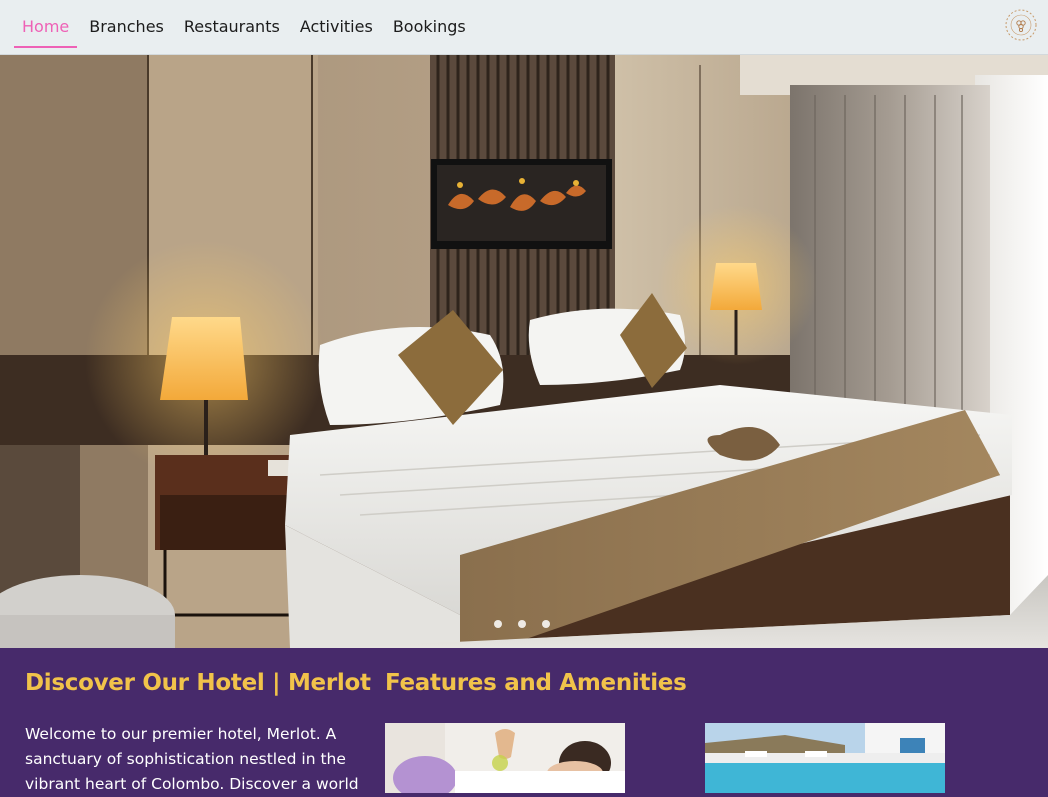  Describe the element at coordinates (126, 26) in the screenshot. I see `nav-branches: Branches` at that location.